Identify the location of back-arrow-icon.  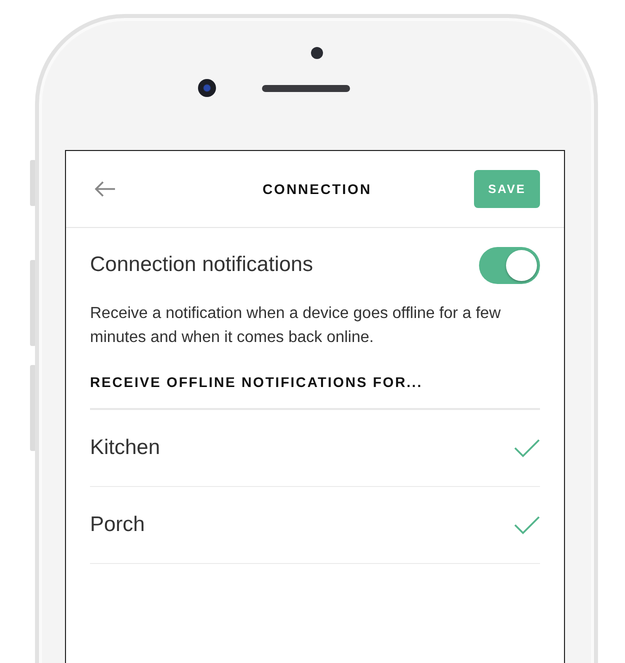
(105, 189).